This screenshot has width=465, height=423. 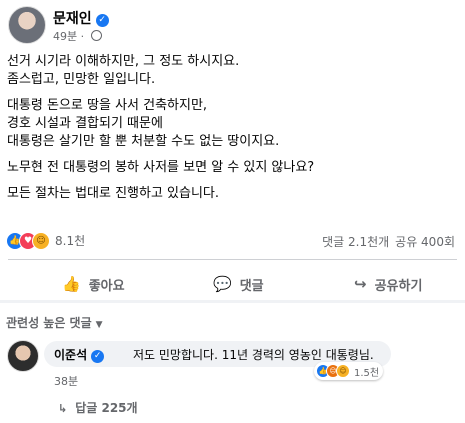 I want to click on comment-filter-dropdown: 관련성 높은 댓글 ▼, so click(x=54, y=322).